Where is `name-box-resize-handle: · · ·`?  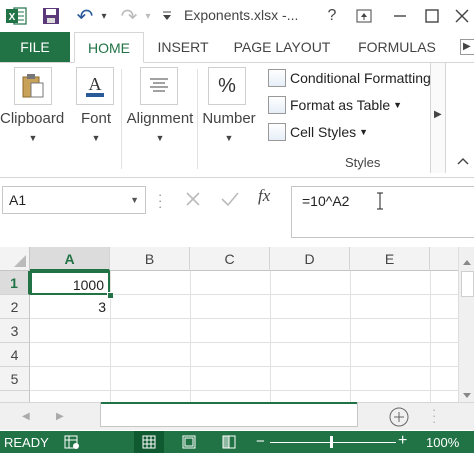
name-box-resize-handle: · · · is located at coordinates (160, 200).